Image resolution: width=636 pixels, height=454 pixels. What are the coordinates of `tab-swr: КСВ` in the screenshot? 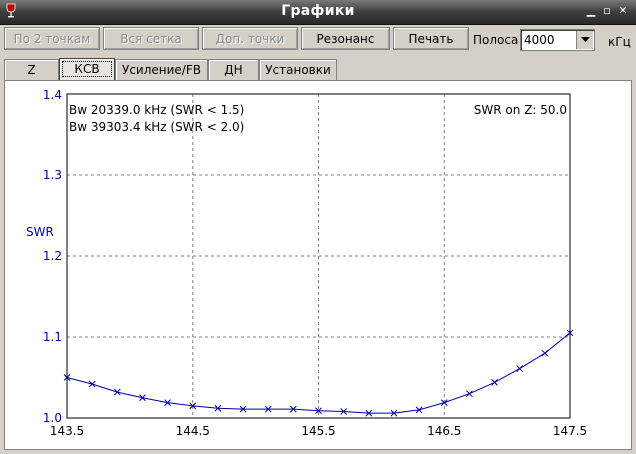 It's located at (87, 69).